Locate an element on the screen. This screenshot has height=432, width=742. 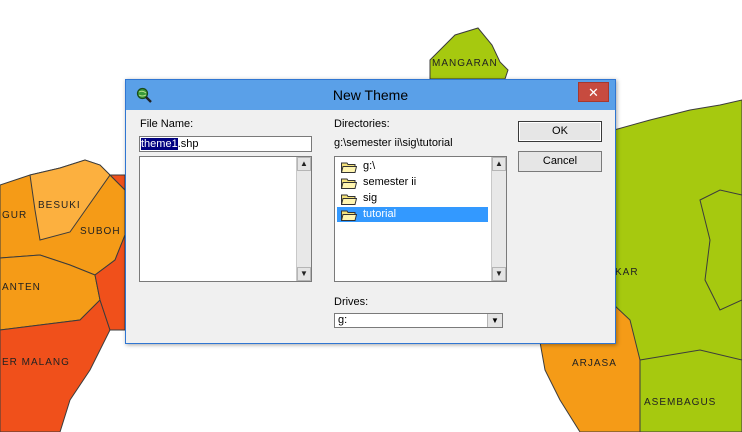
map-label-besuki: BESUKI is located at coordinates (59, 205).